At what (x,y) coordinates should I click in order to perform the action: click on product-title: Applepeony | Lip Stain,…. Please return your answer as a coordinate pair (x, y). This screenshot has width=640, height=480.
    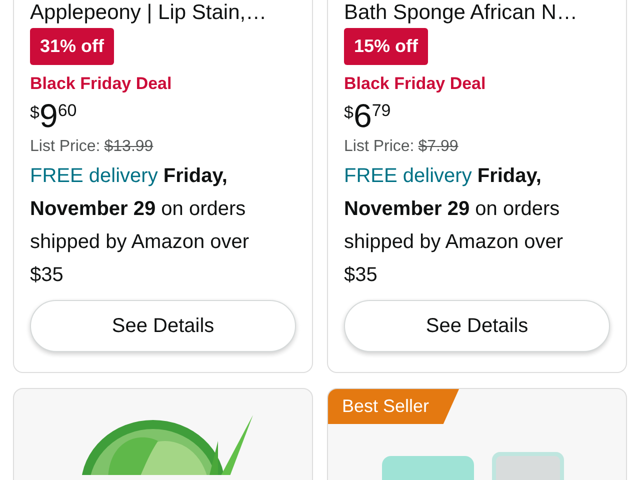
    Looking at the image, I should click on (148, 13).